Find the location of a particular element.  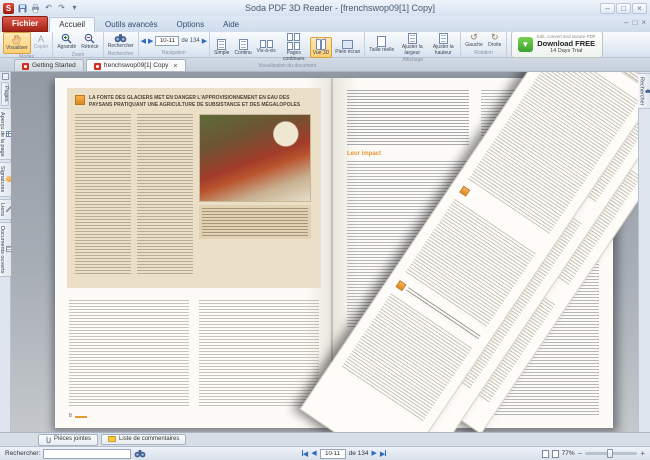

zoom-out-button: Rétrécir is located at coordinates (90, 42).